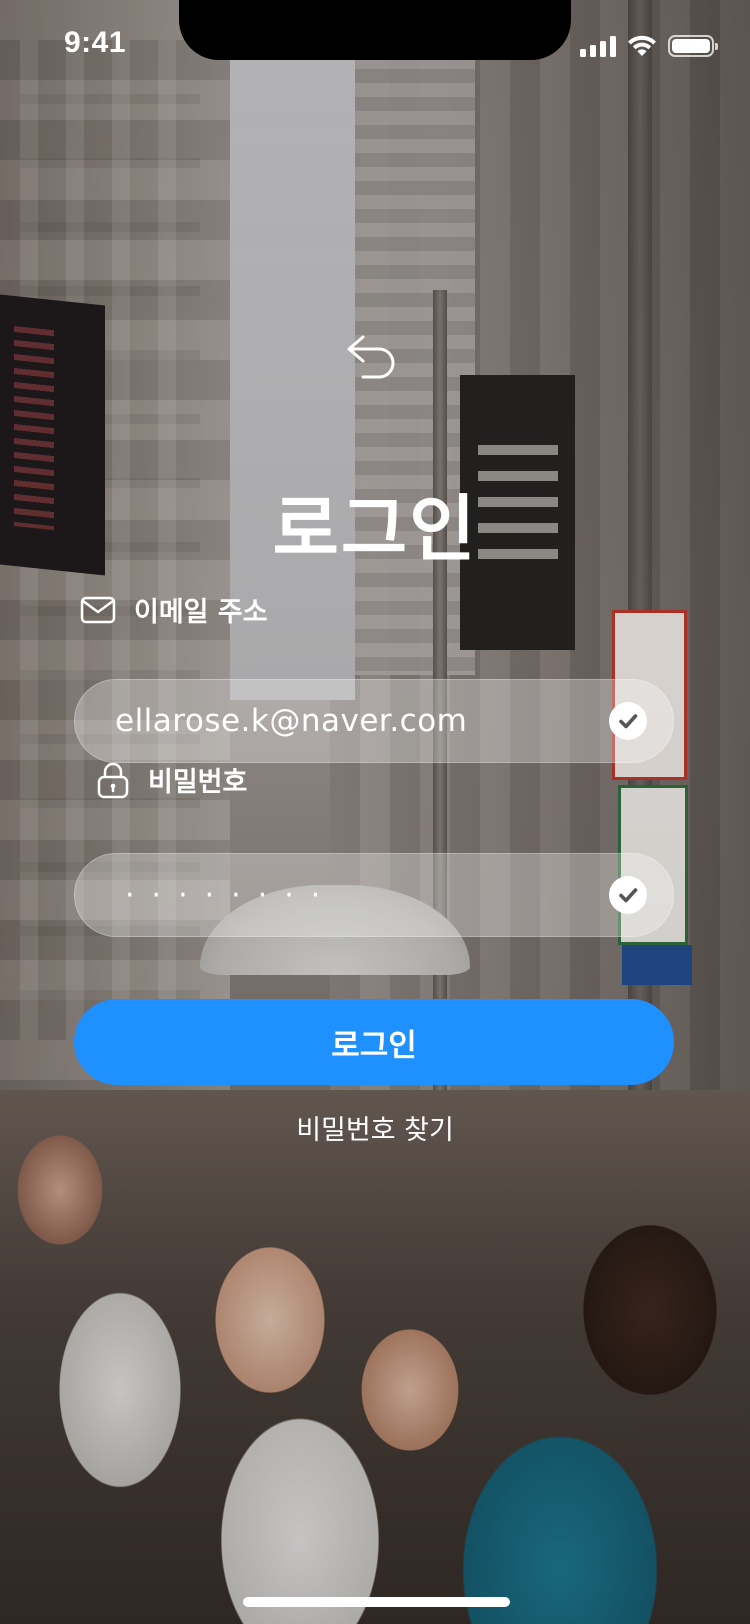  I want to click on email-label: 이메일 주소, so click(174, 609).